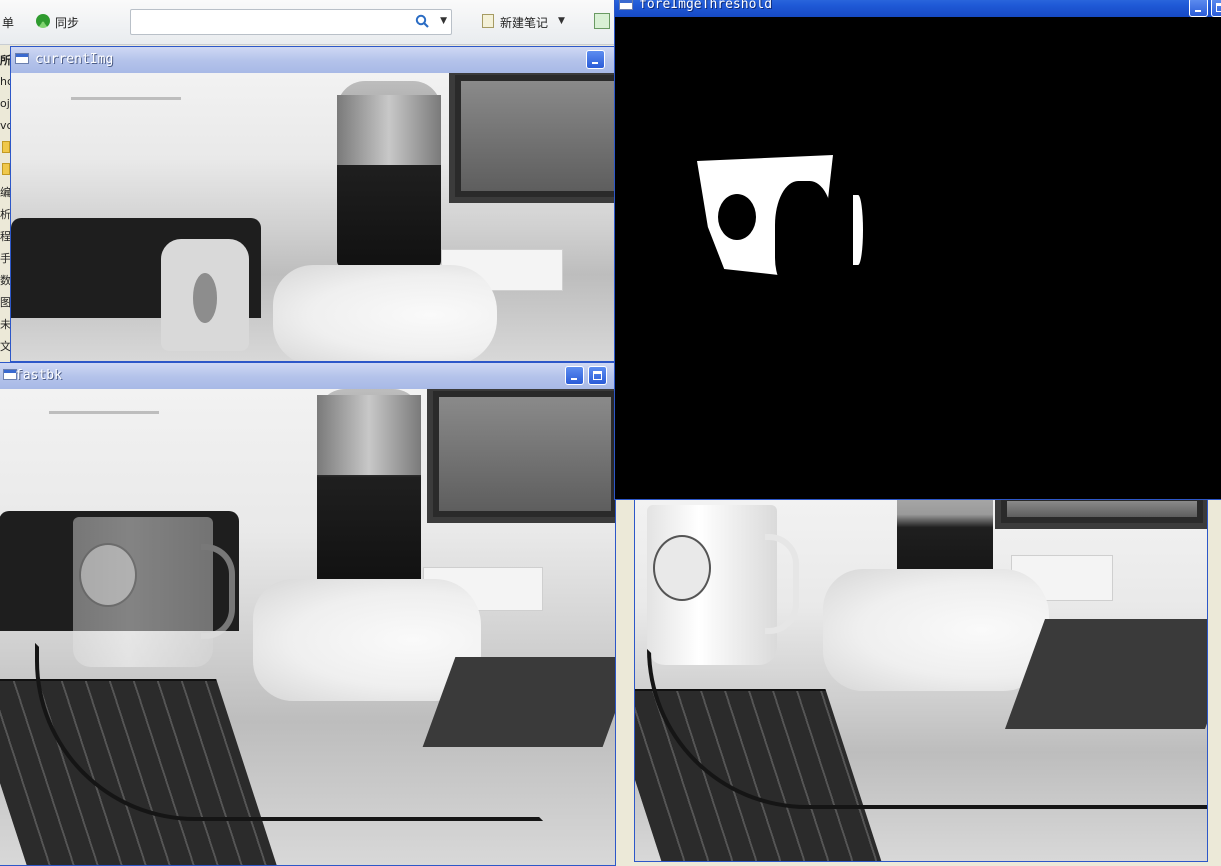 The image size is (1221, 866). Describe the element at coordinates (5, 324) in the screenshot. I see `sidebar-fragment: 未` at that location.